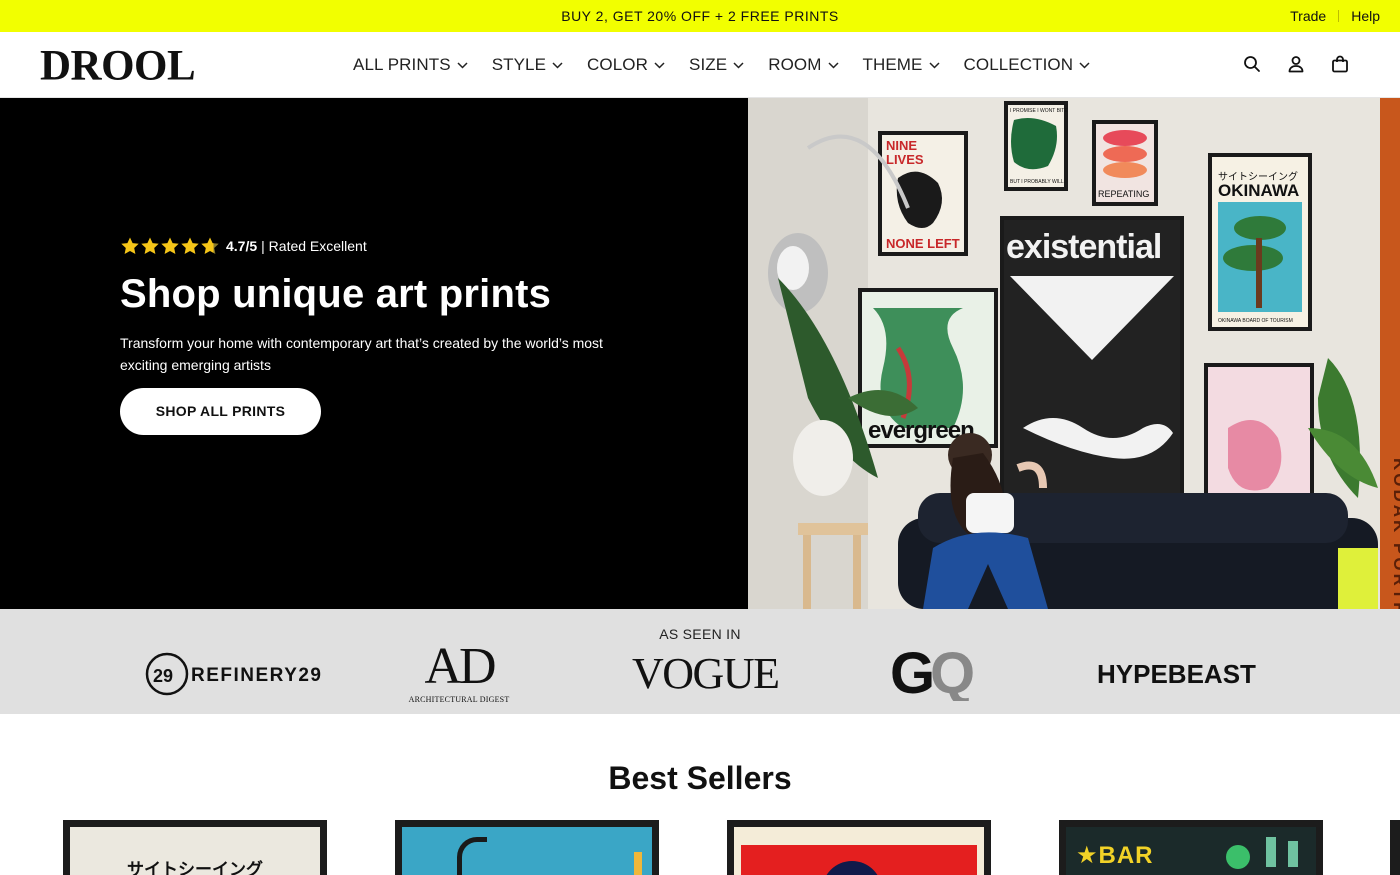 This screenshot has width=1400, height=875. What do you see at coordinates (1115, 855) in the screenshot?
I see `product-preview-text: ★BAR` at bounding box center [1115, 855].